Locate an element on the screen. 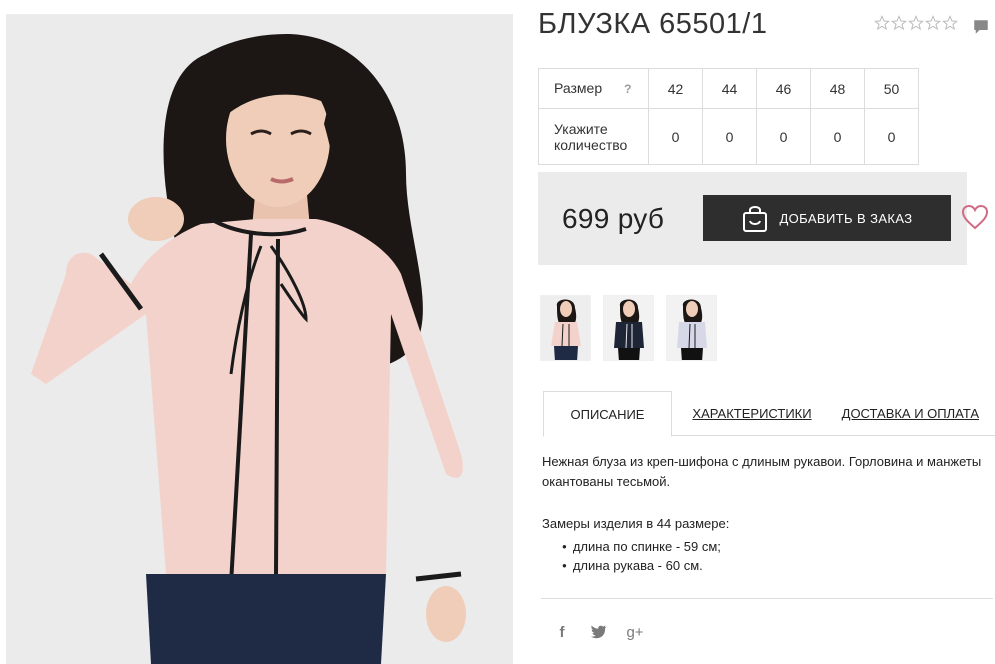  quantity-label-cell: Укажите количество is located at coordinates (593, 136).